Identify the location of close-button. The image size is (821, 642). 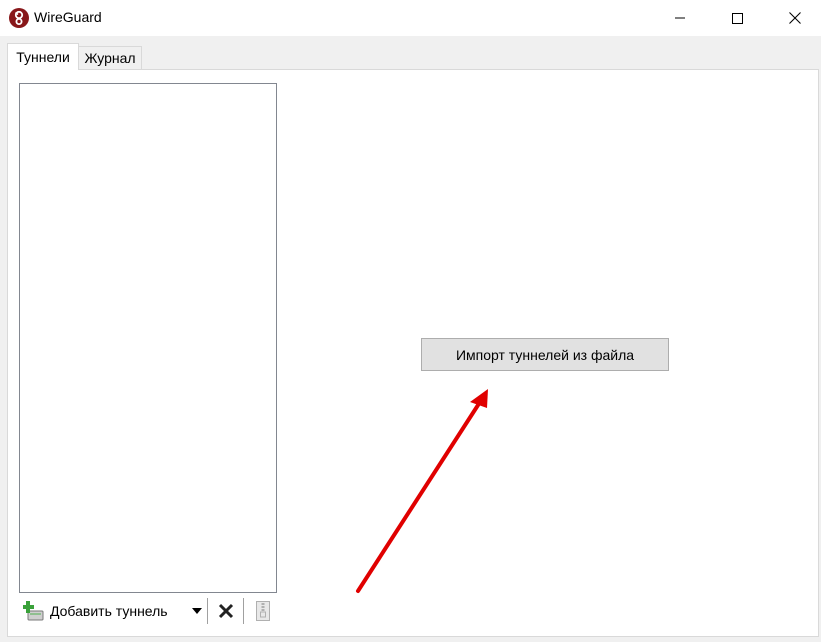
(795, 18).